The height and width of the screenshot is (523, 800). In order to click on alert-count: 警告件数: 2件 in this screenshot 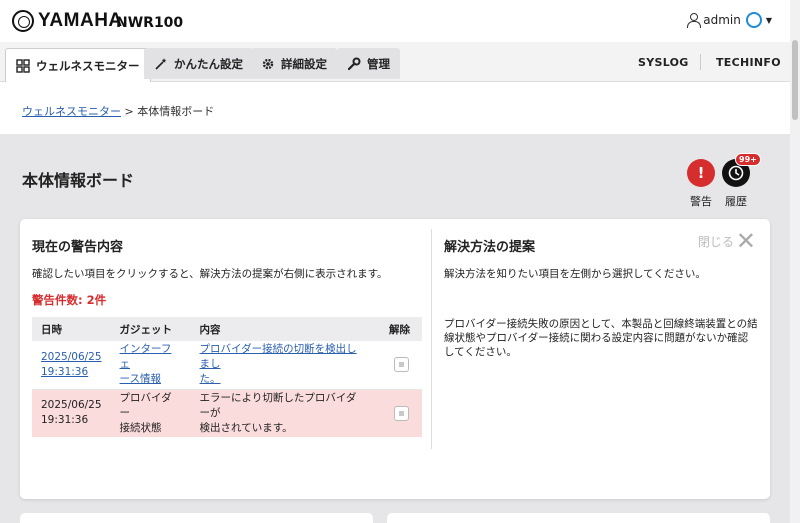, I will do `click(69, 300)`.